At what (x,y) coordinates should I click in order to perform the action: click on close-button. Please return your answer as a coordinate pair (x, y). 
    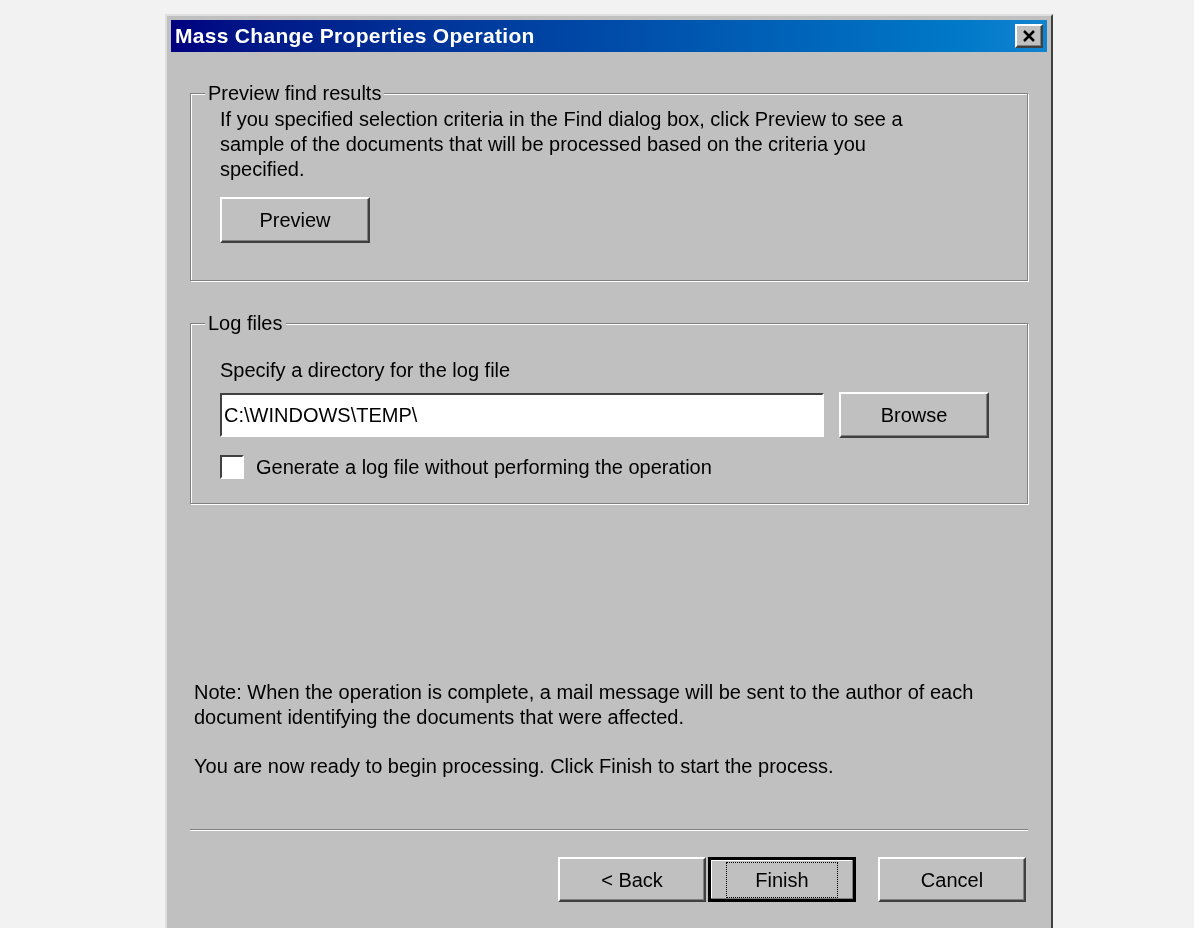
    Looking at the image, I should click on (1029, 36).